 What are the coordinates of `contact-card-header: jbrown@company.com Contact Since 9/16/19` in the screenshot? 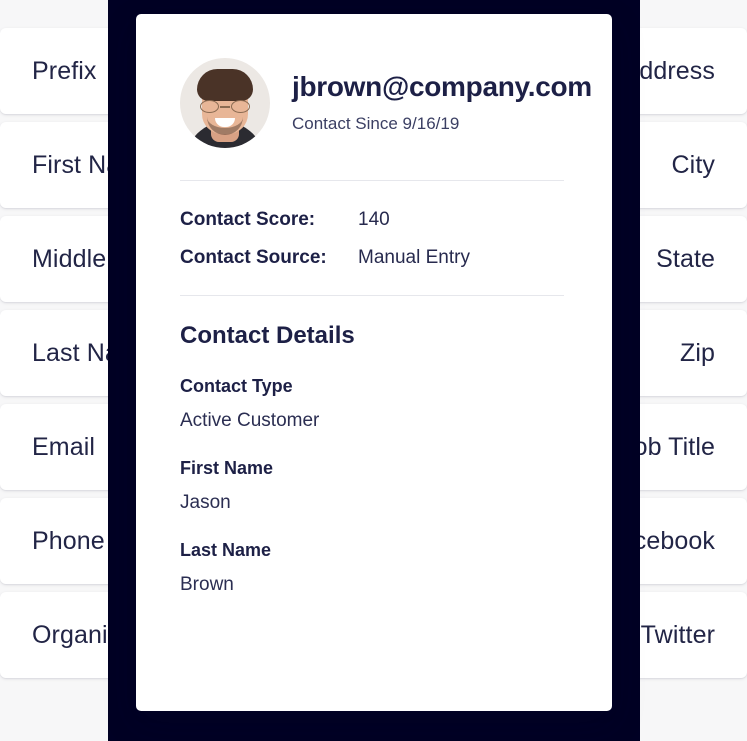 It's located at (386, 119).